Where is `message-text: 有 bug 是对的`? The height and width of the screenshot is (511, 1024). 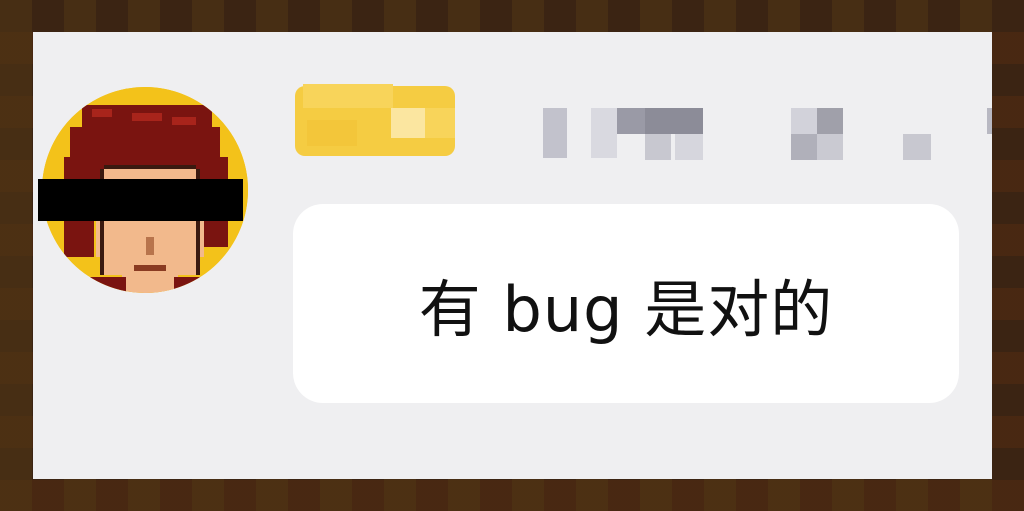
message-text: 有 bug 是对的 is located at coordinates (626, 309).